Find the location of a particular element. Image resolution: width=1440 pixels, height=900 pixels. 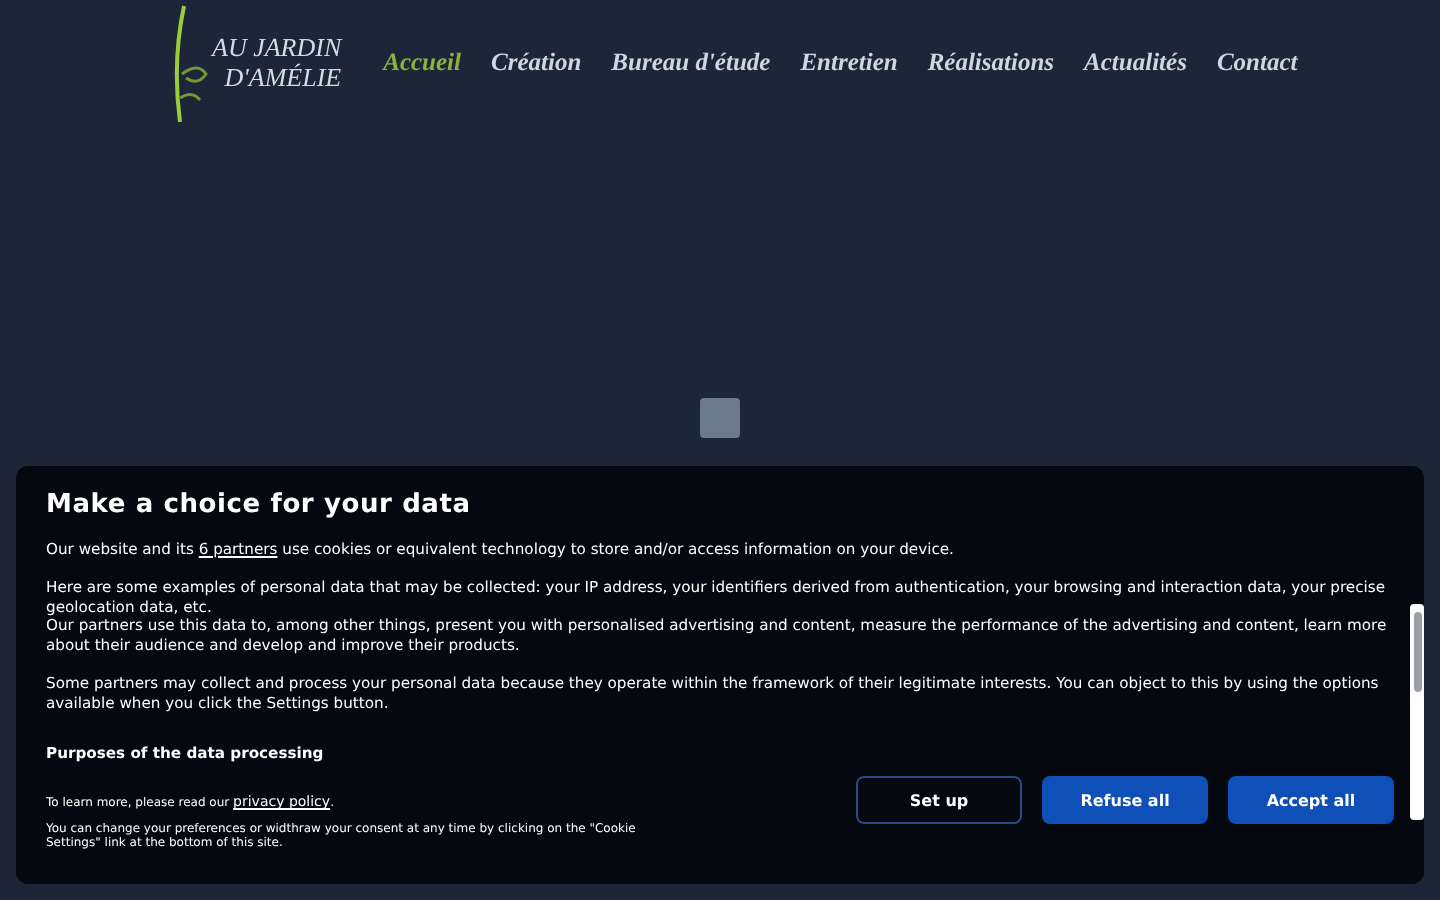

nav-link: Bureau d'étude is located at coordinates (691, 62).